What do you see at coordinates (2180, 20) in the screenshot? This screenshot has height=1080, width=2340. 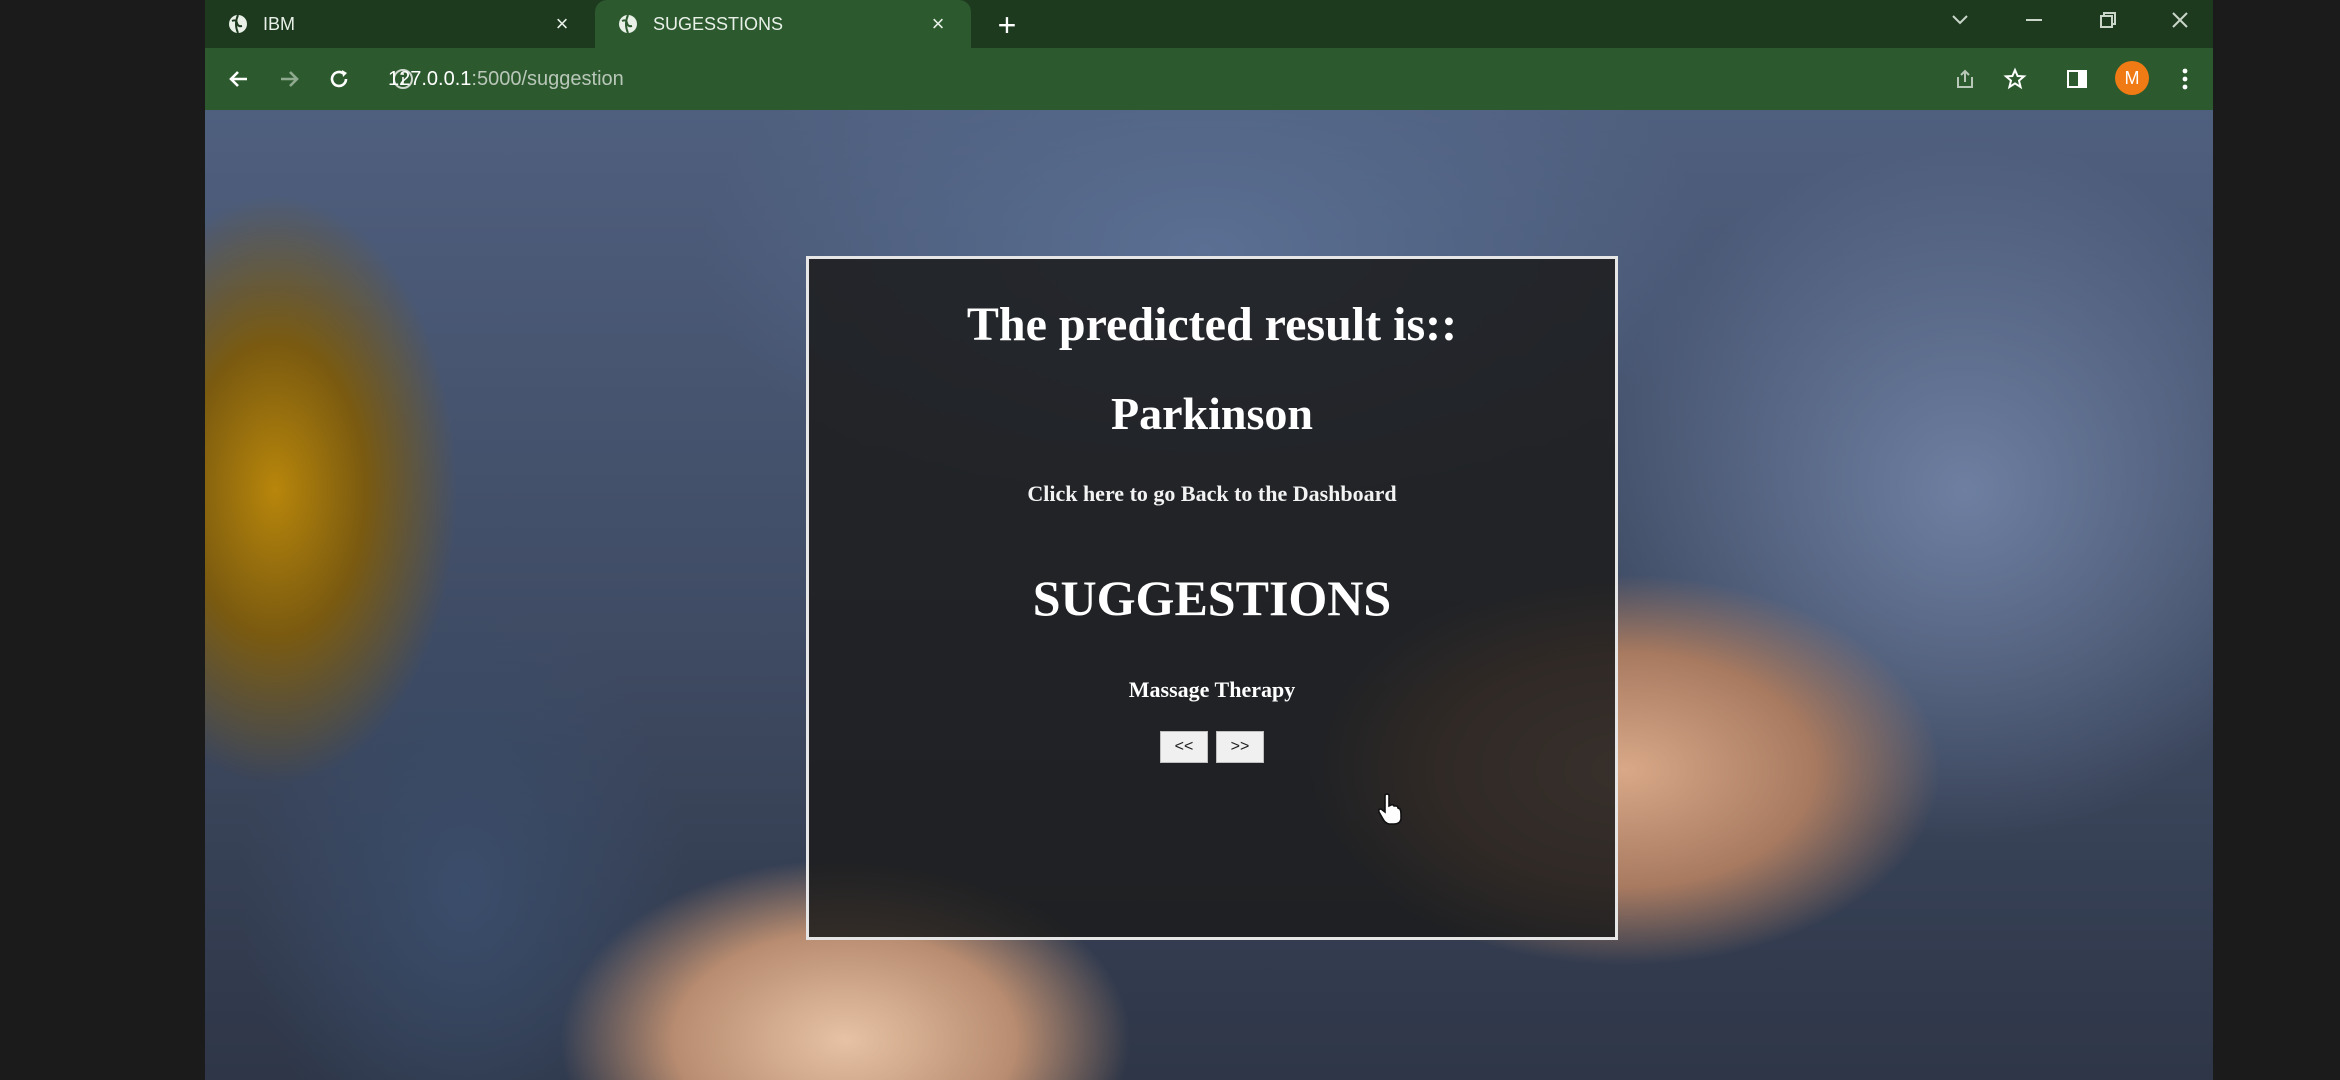 I see `close-window-icon` at bounding box center [2180, 20].